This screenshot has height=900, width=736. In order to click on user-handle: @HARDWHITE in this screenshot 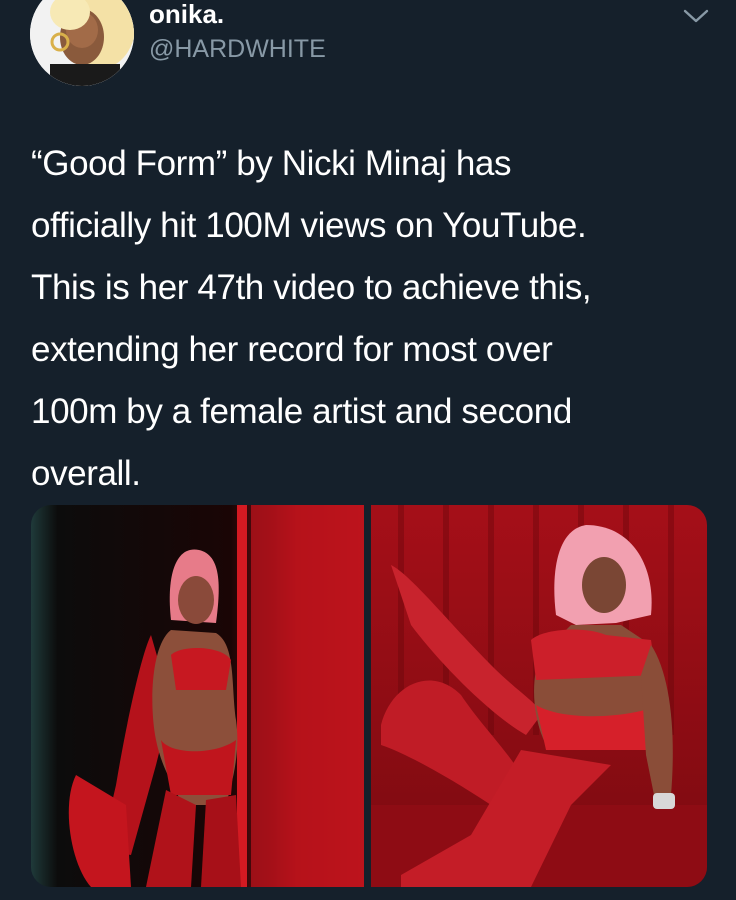, I will do `click(237, 49)`.